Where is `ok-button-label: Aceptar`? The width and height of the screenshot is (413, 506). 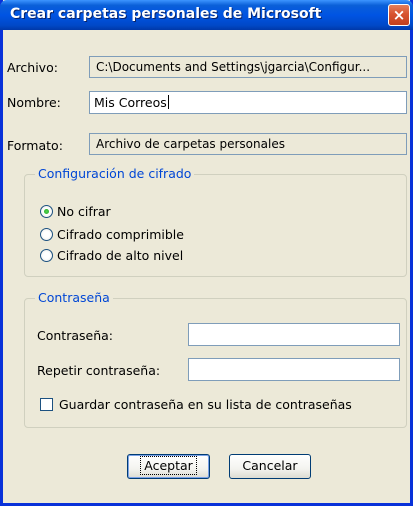
ok-button-label: Aceptar is located at coordinates (168, 465).